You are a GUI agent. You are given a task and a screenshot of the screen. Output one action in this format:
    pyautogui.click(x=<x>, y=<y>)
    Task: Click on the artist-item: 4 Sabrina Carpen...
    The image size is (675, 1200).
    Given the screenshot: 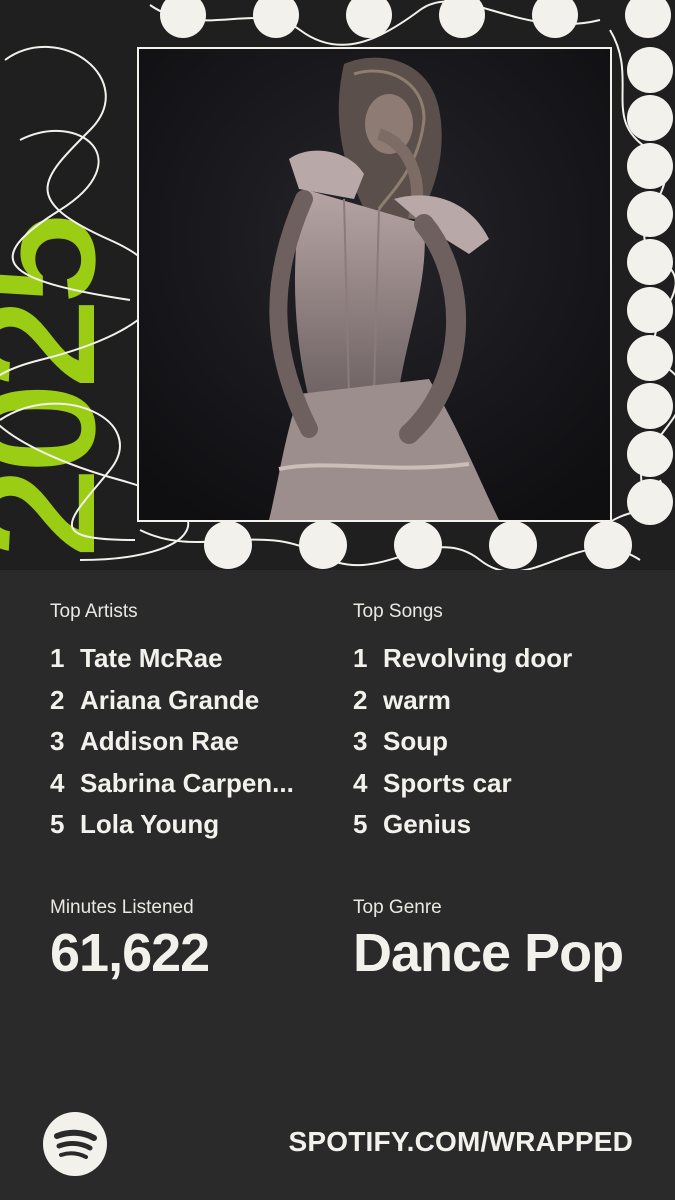 What is the action you would take?
    pyautogui.click(x=172, y=782)
    